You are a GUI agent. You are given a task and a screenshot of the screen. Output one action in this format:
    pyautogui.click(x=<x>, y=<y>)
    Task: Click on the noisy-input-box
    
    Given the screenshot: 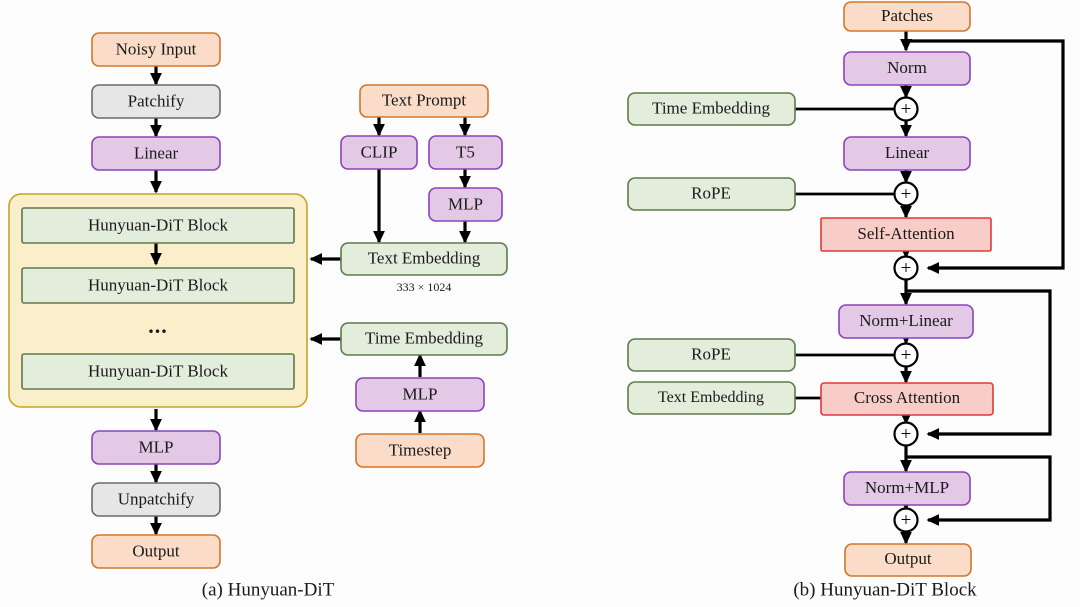 What is the action you would take?
    pyautogui.click(x=156, y=49)
    